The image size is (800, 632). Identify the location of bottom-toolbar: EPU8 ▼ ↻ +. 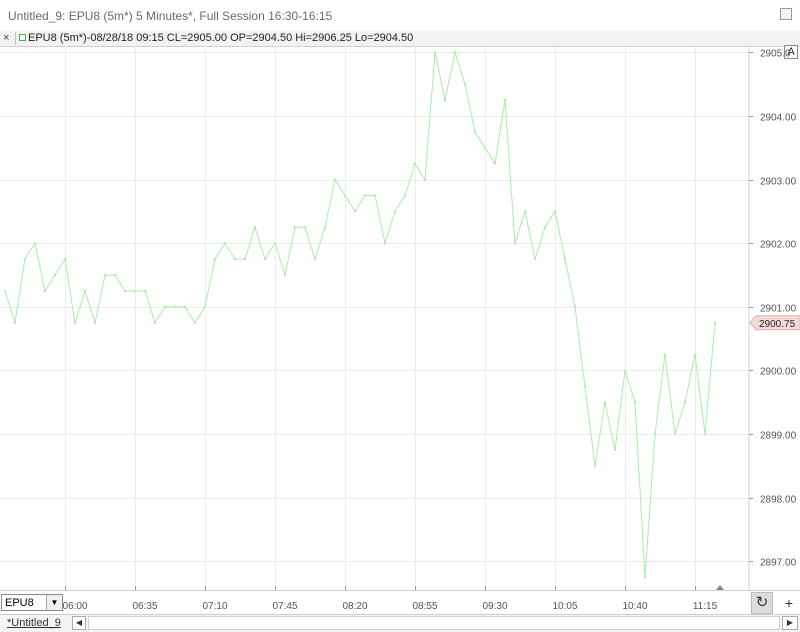
(400, 602).